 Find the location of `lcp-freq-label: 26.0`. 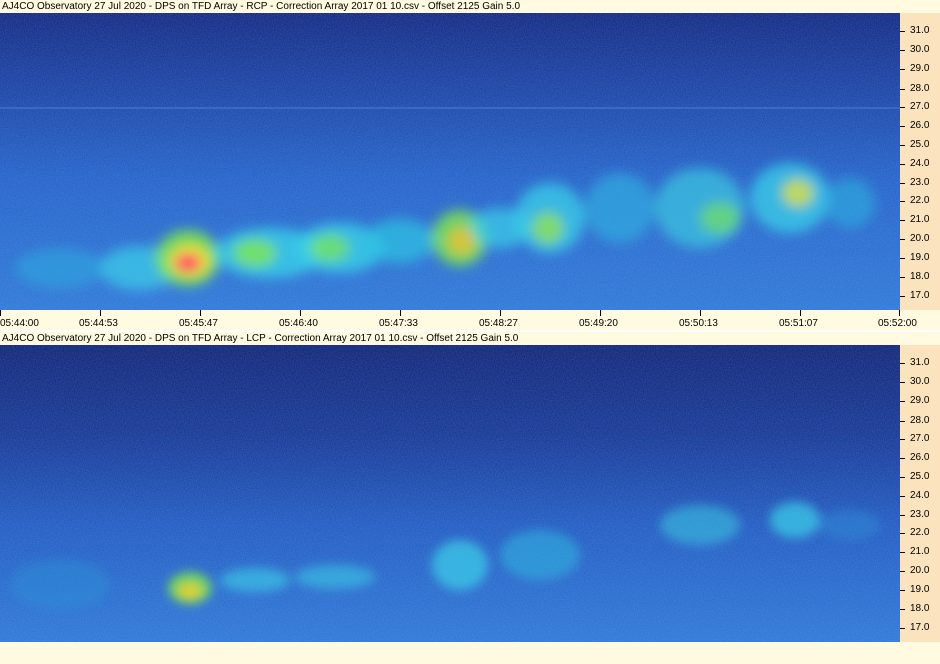

lcp-freq-label: 26.0 is located at coordinates (920, 457).